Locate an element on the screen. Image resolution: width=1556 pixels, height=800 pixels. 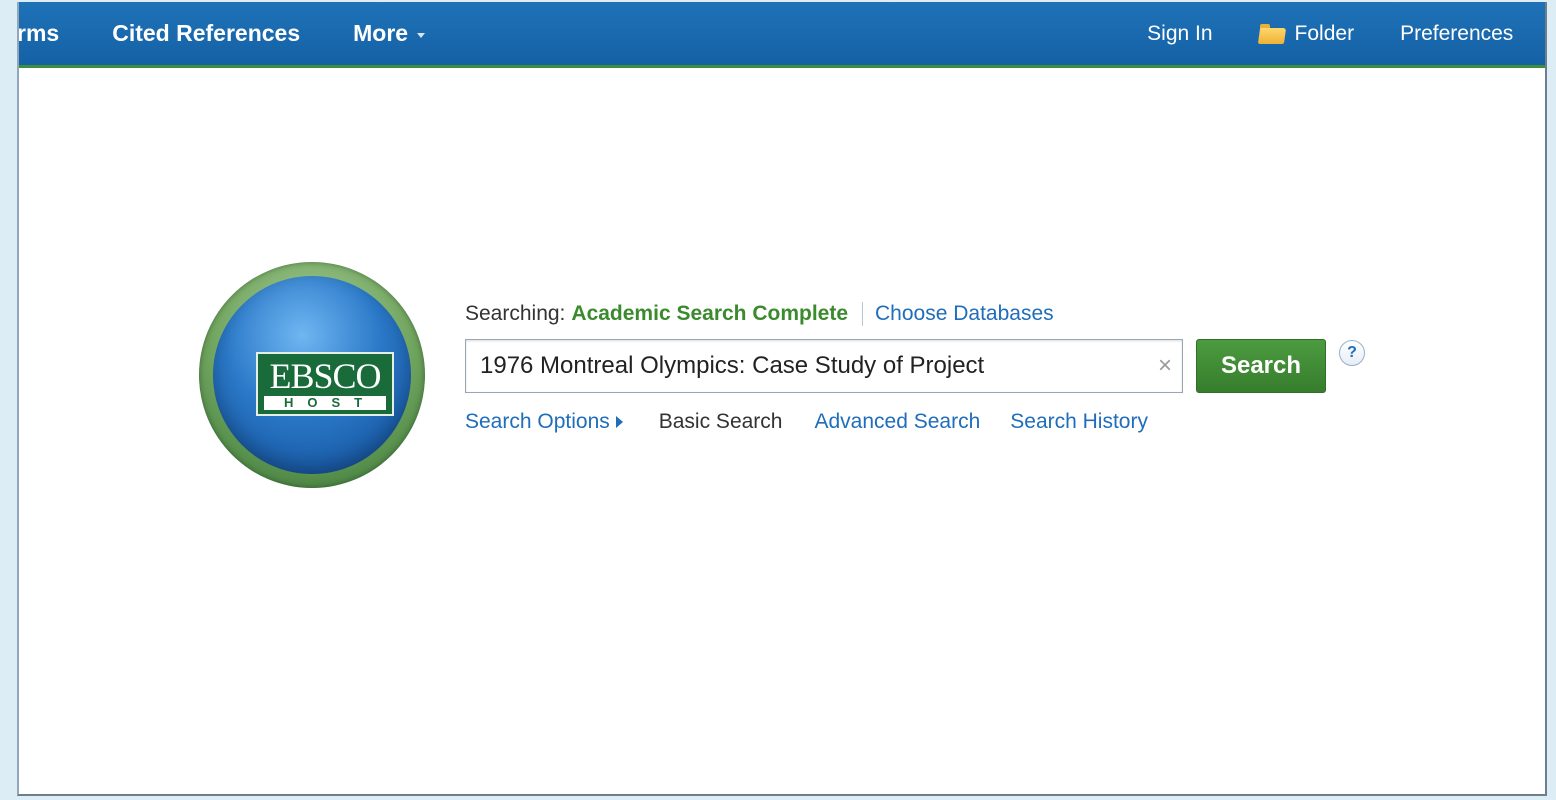
user-nav: Sign In Folder Preferences L is located at coordinates (1346, 33).